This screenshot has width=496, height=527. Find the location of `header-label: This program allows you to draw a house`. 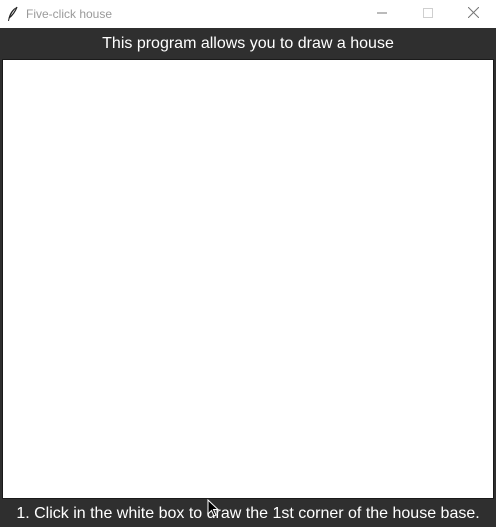

header-label: This program allows you to draw a house is located at coordinates (248, 43).